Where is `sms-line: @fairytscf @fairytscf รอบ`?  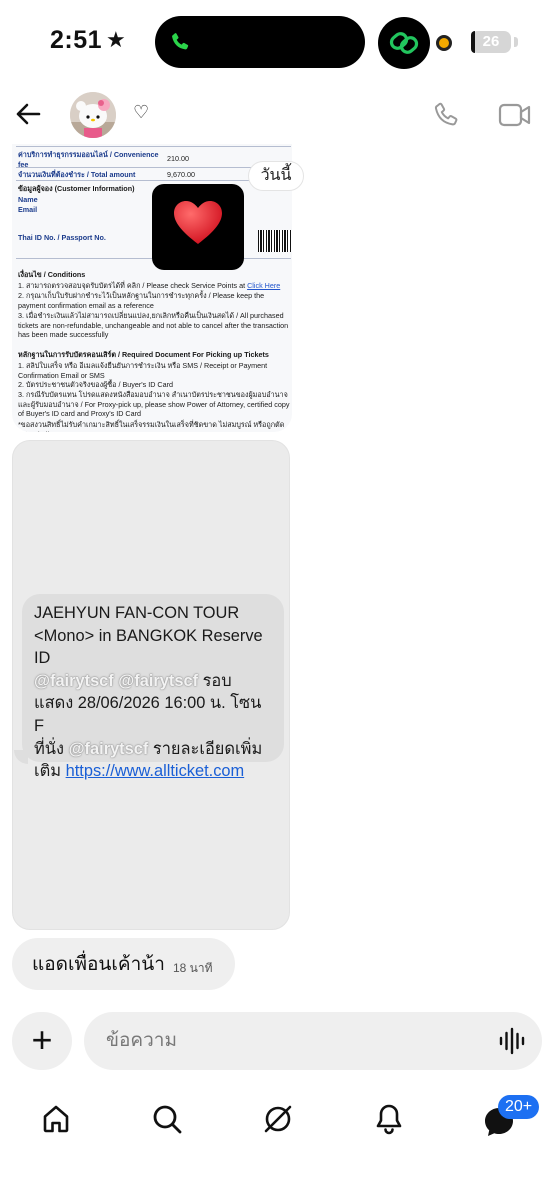 sms-line: @fairytscf @fairytscf รอบ is located at coordinates (153, 681).